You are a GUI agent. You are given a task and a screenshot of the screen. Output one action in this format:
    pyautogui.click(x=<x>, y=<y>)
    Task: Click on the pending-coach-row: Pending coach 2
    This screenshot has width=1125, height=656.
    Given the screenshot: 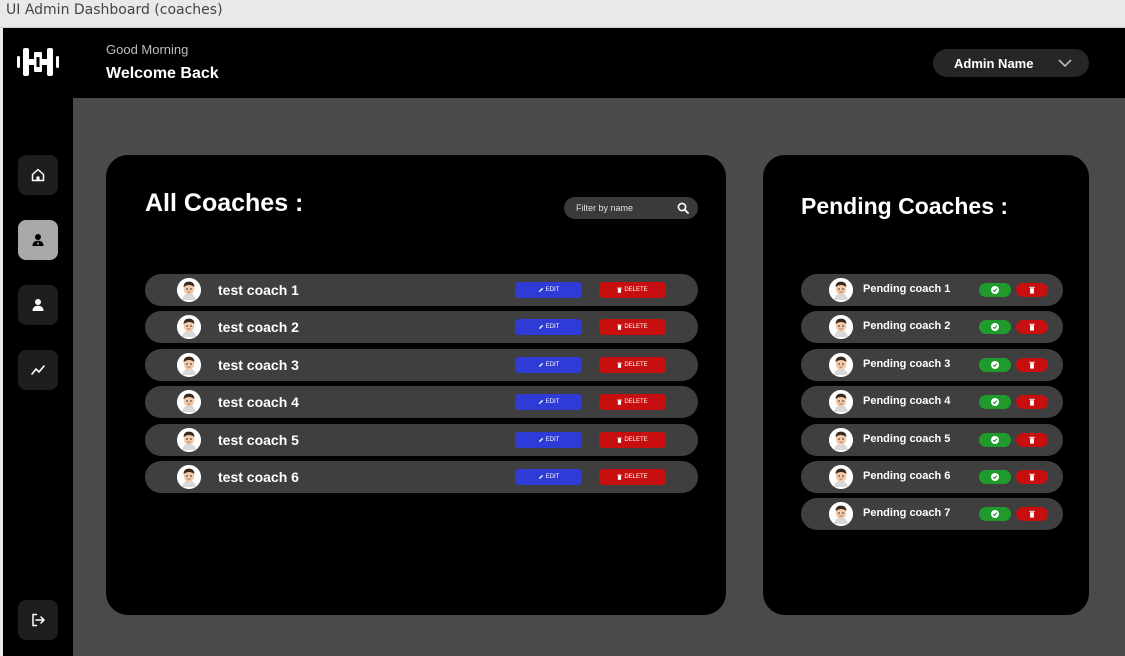 What is the action you would take?
    pyautogui.click(x=932, y=327)
    